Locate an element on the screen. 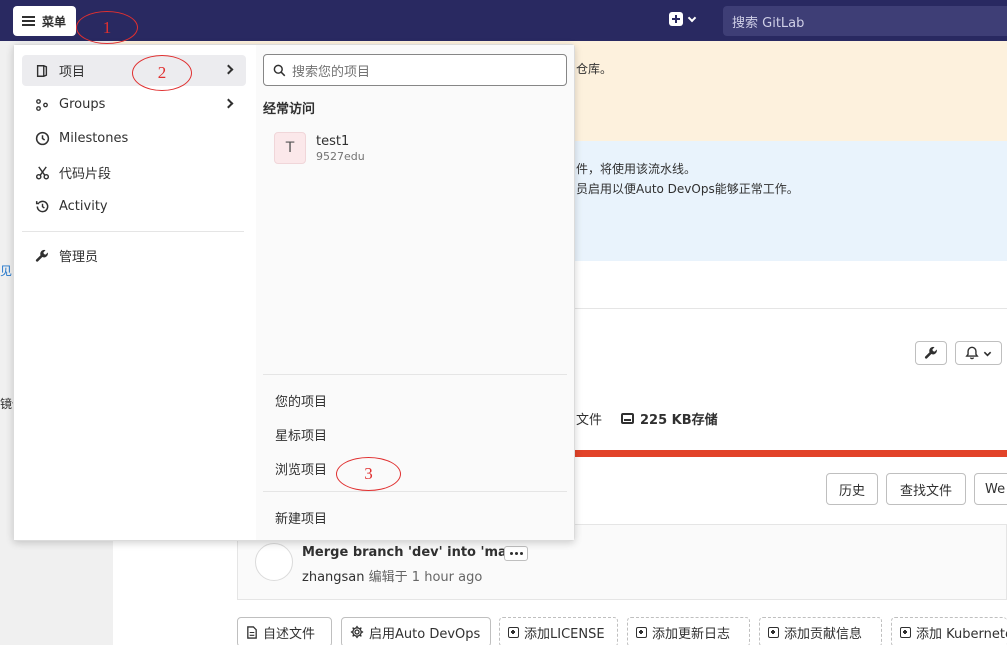 The image size is (1007, 645). starred-projects-link: 星标项目 is located at coordinates (301, 434).